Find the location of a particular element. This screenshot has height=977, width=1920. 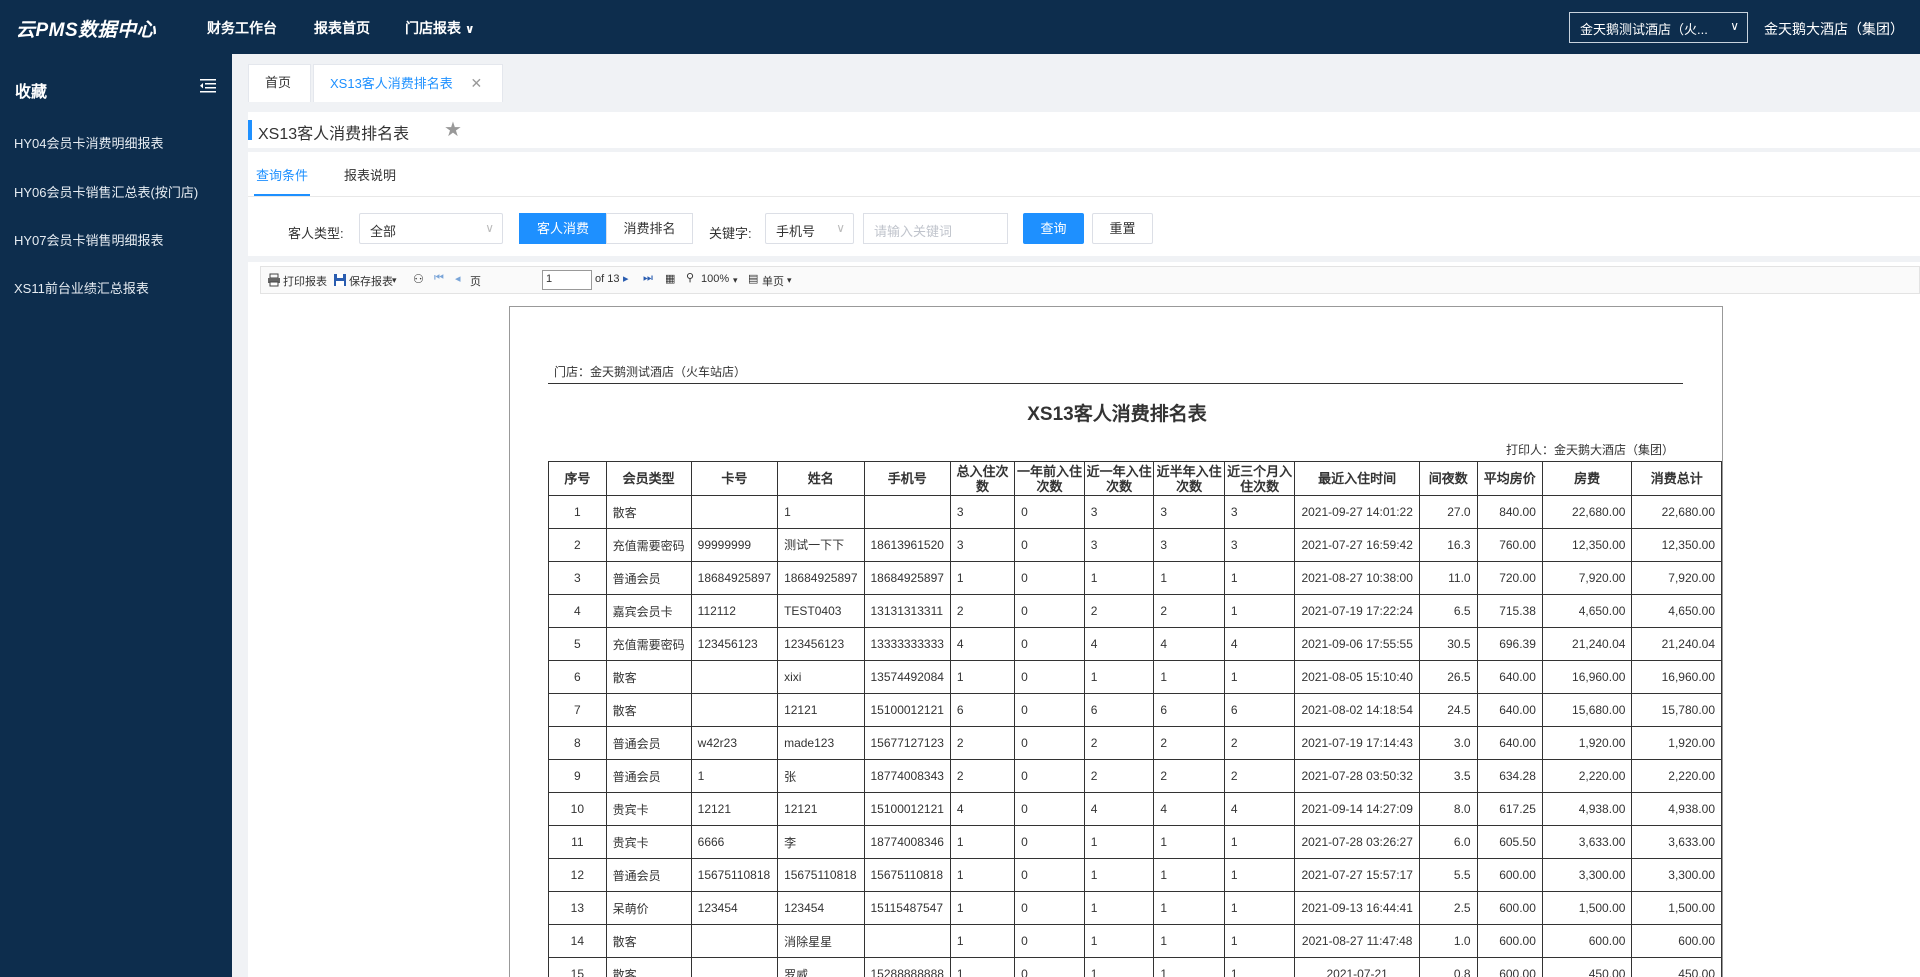

printer-line: 打印人：金天鹅大酒店（集团） is located at coordinates (1590, 450).